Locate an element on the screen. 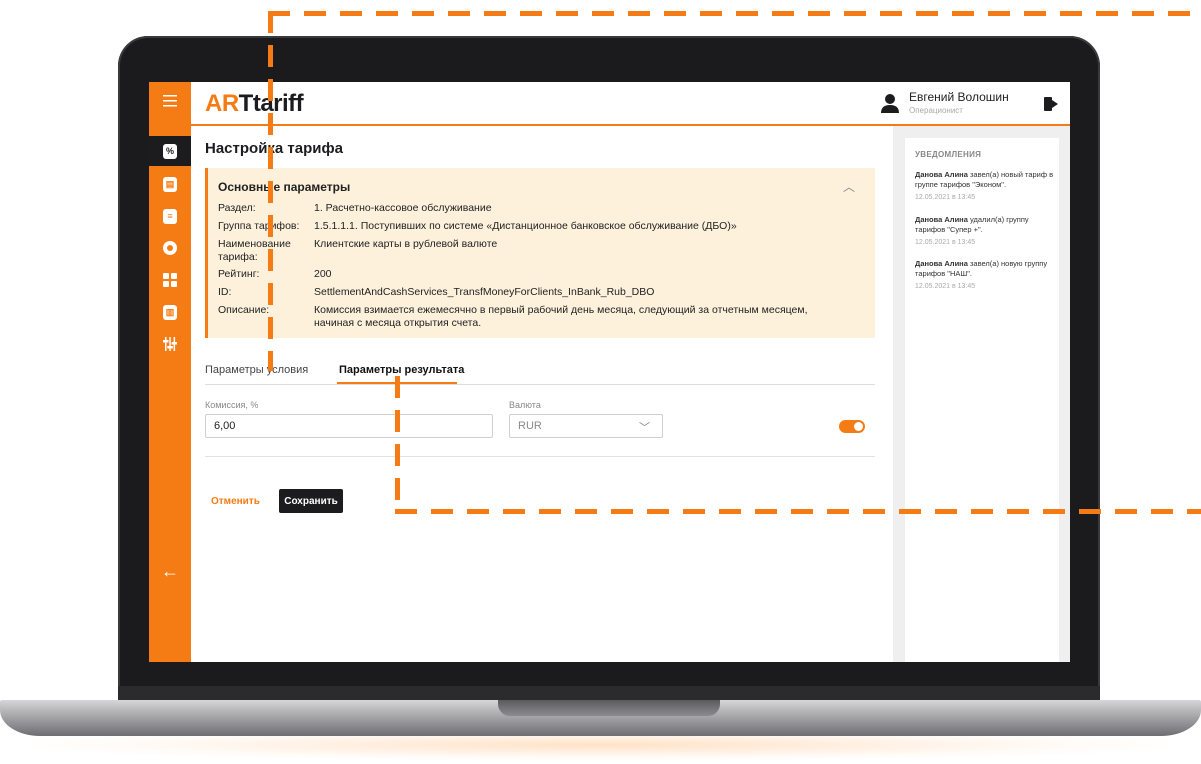 The image size is (1201, 764). settings-icon is located at coordinates (170, 248).